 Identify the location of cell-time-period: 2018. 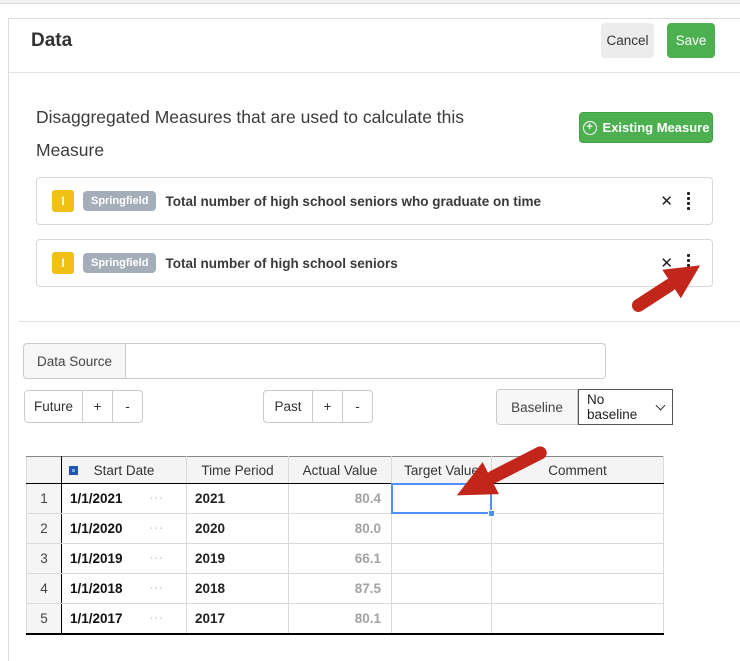
(237, 588).